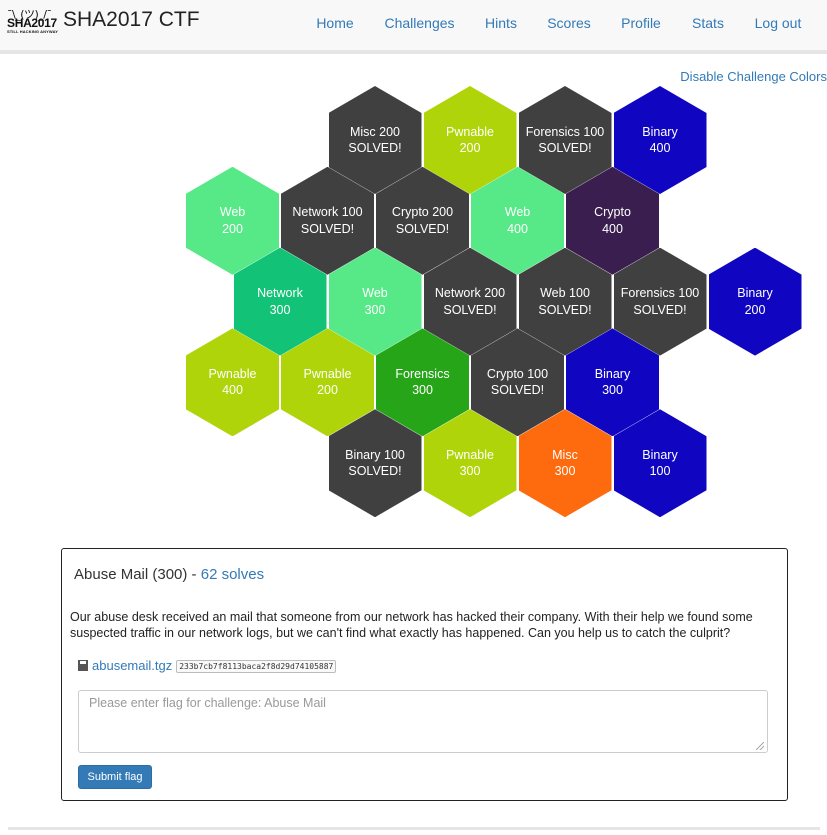 This screenshot has width=827, height=835. What do you see at coordinates (423, 721) in the screenshot?
I see `flag-input` at bounding box center [423, 721].